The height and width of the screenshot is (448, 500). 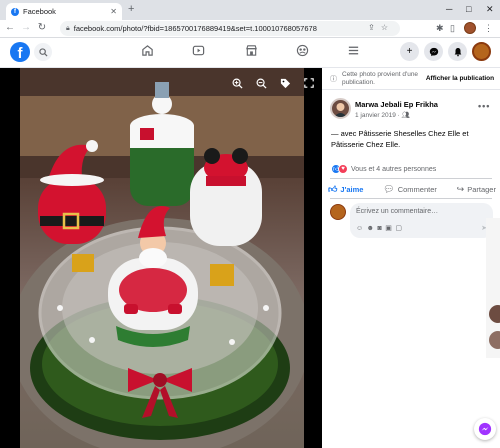 What do you see at coordinates (457, 51) in the screenshot?
I see `bell-icon` at bounding box center [457, 51].